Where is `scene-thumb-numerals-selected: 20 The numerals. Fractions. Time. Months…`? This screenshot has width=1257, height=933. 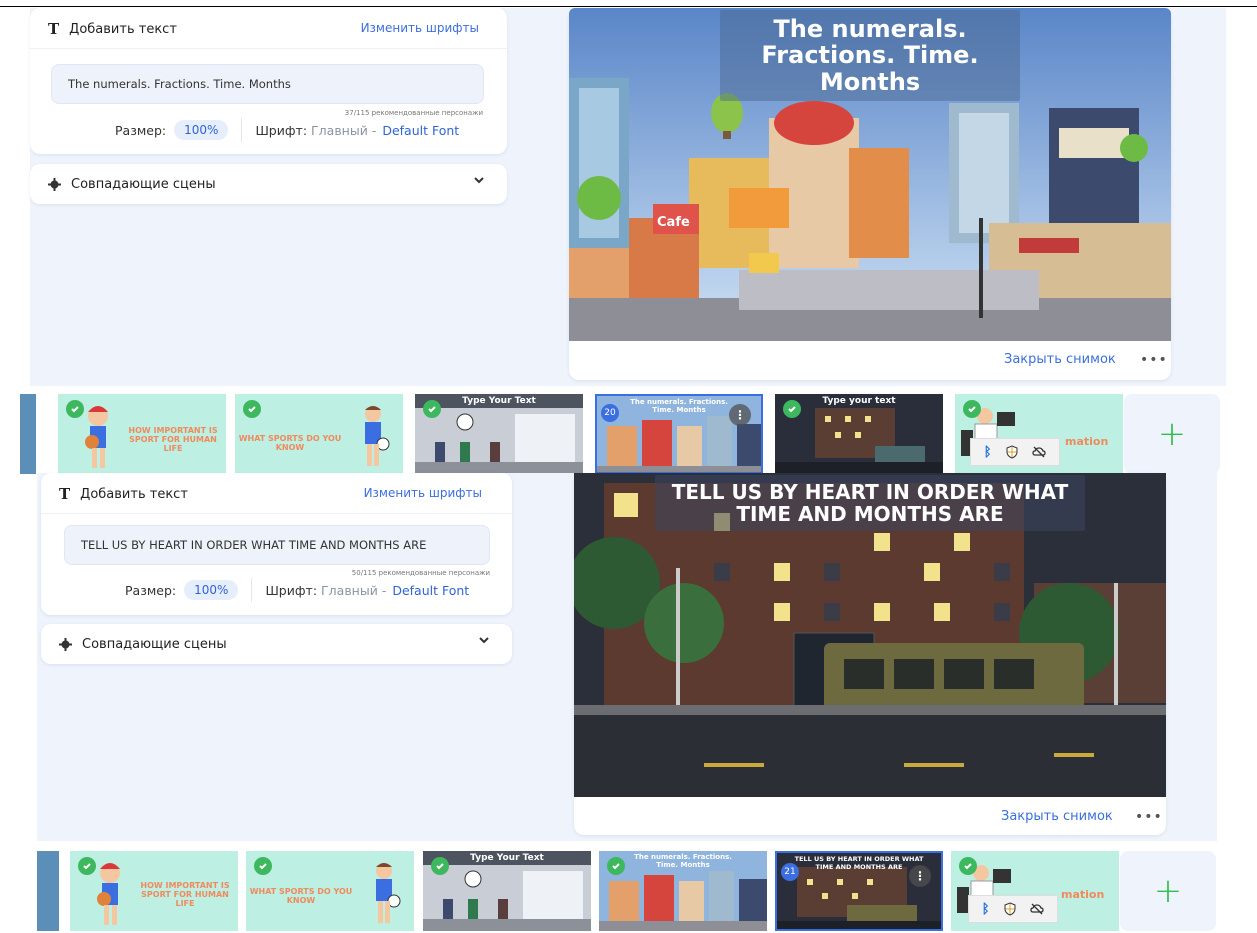 scene-thumb-numerals-selected: 20 The numerals. Fractions. Time. Months… is located at coordinates (679, 434).